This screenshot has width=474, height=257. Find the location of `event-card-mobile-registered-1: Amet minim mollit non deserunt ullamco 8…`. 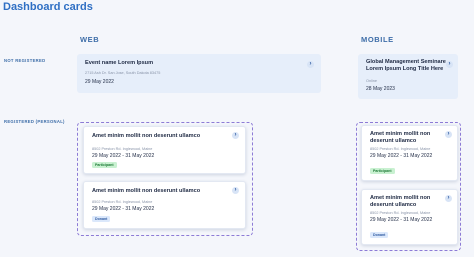

event-card-mobile-registered-1: Amet minim mollit non deserunt ullamco 8… is located at coordinates (409, 153).